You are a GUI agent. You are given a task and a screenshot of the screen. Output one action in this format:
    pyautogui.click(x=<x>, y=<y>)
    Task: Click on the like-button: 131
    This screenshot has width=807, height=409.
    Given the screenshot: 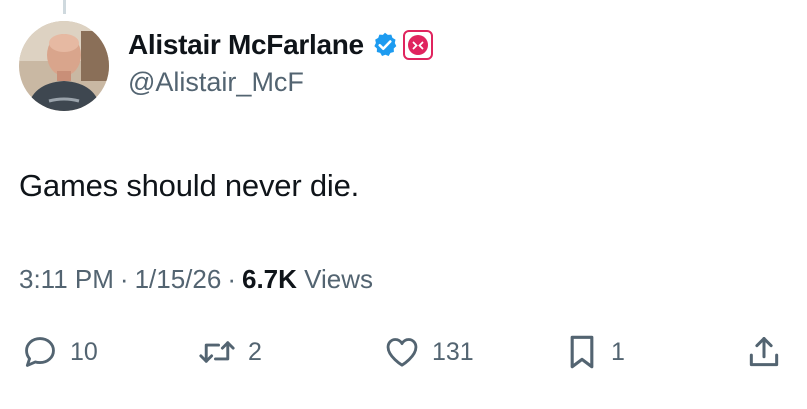 What is the action you would take?
    pyautogui.click(x=428, y=352)
    